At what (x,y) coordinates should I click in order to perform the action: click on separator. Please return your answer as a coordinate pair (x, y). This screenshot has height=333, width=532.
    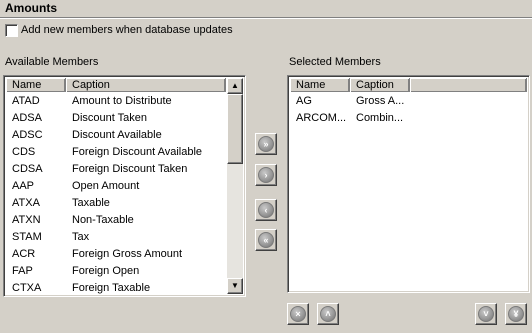
    Looking at the image, I should click on (266, 18).